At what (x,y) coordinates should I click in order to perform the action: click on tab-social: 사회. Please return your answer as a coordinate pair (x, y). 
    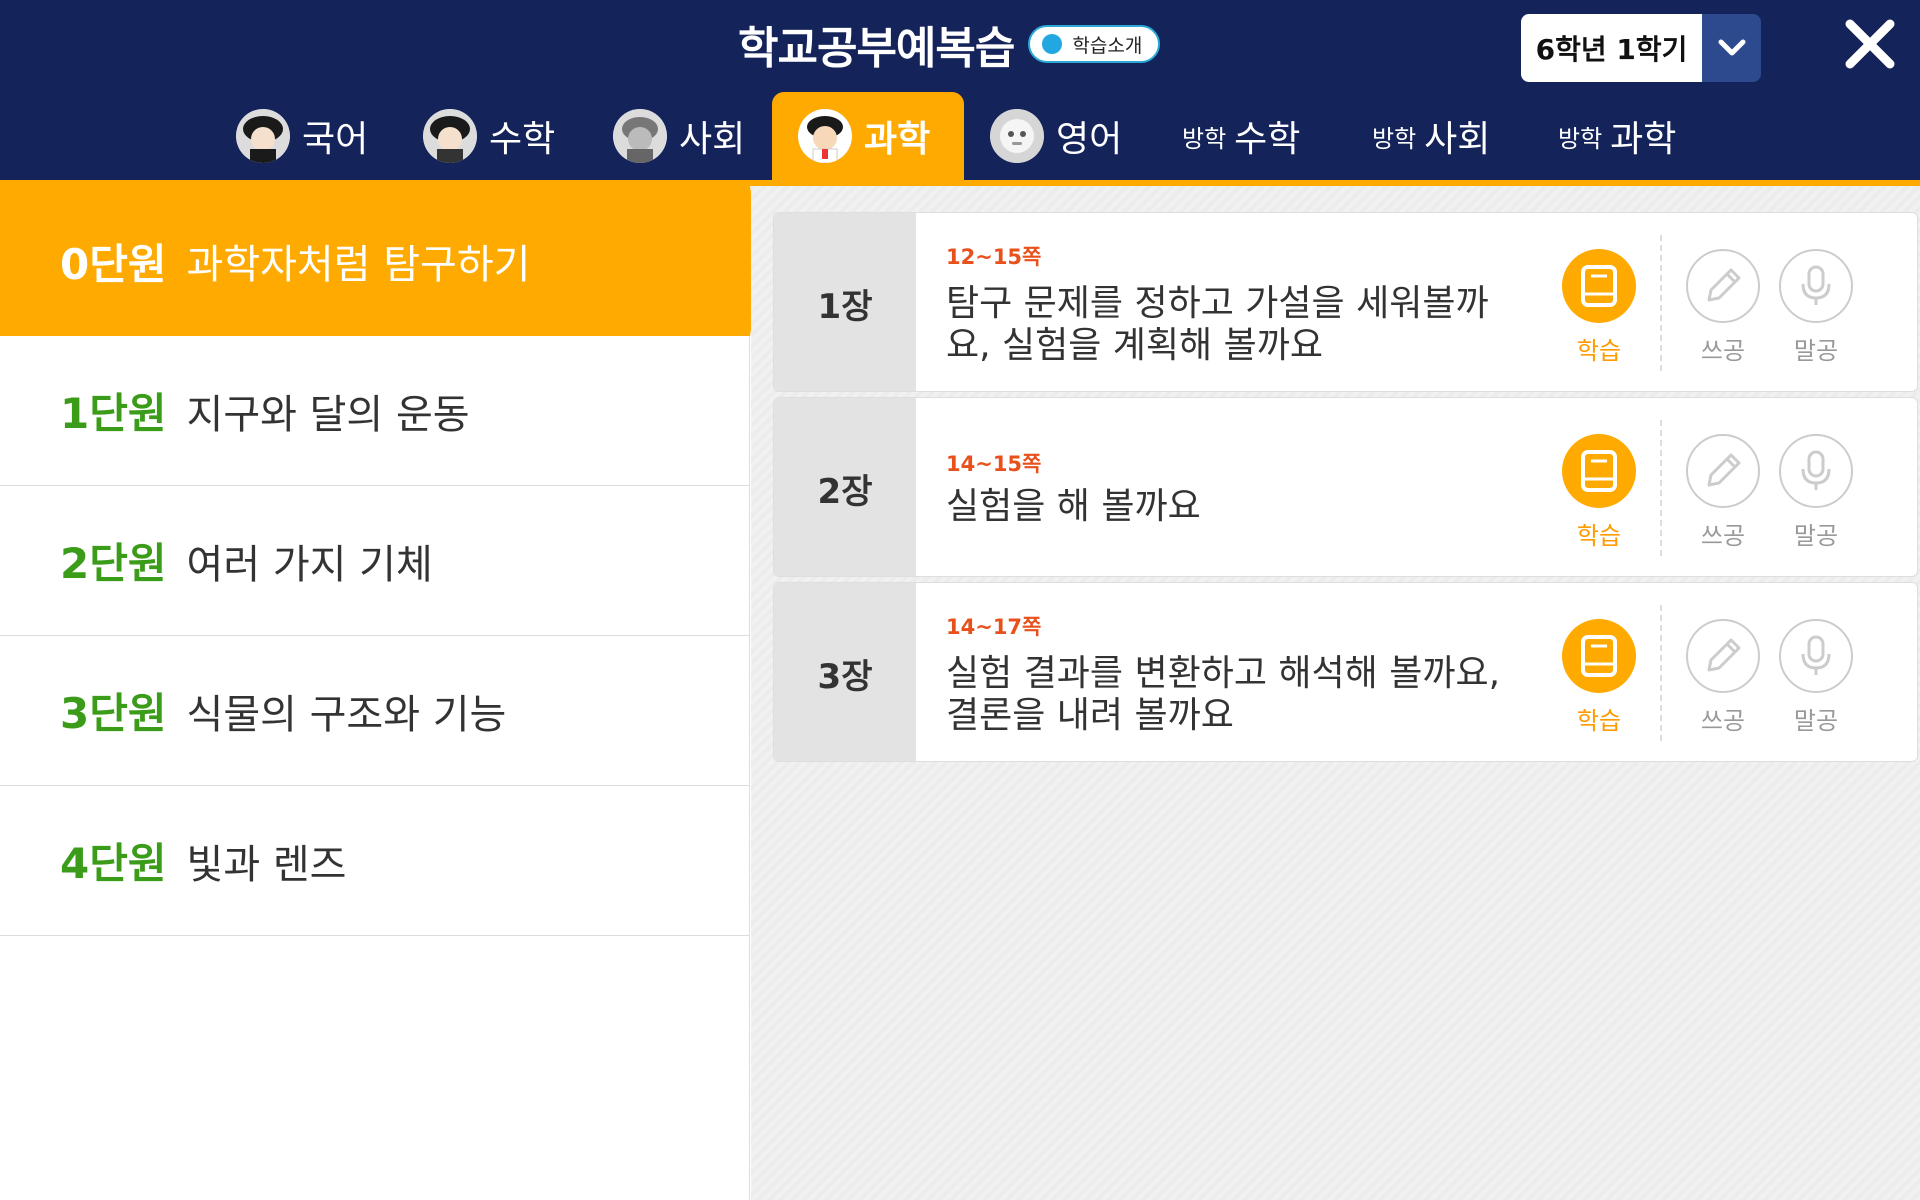
    Looking at the image, I should click on (679, 136).